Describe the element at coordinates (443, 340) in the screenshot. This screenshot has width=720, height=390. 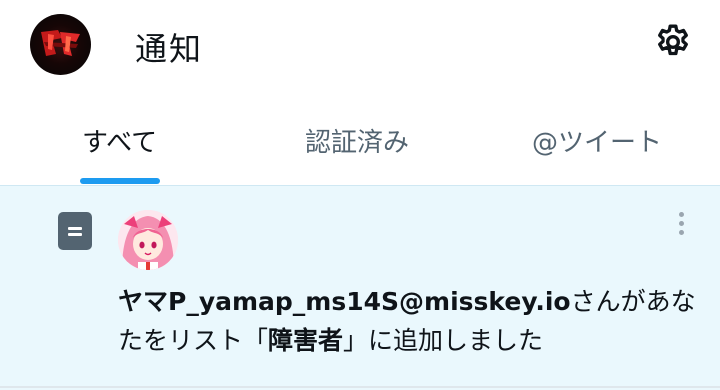
I see `message-text-end: 」に追加しました` at that location.